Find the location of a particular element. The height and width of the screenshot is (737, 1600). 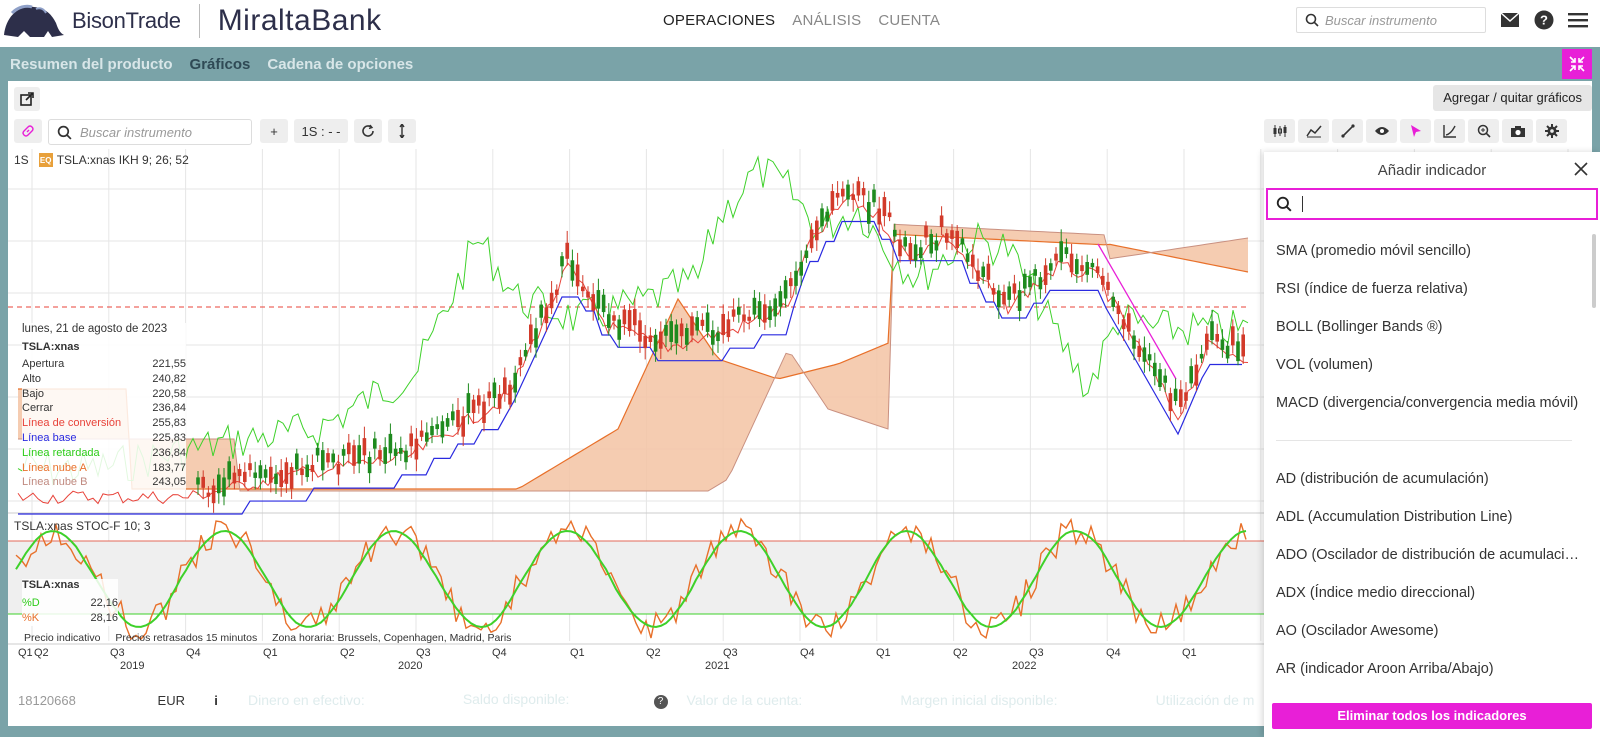

indicator-item: RSI (índice de fuerza relativa) is located at coordinates (1424, 289).